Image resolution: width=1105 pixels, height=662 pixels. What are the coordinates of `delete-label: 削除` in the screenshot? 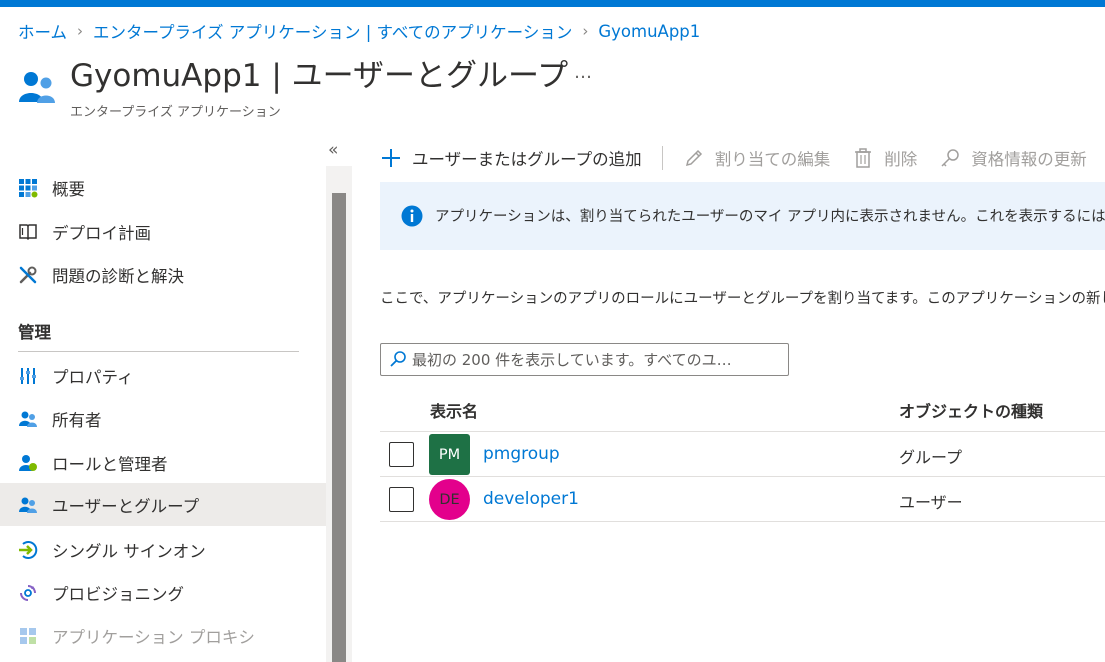 It's located at (901, 159).